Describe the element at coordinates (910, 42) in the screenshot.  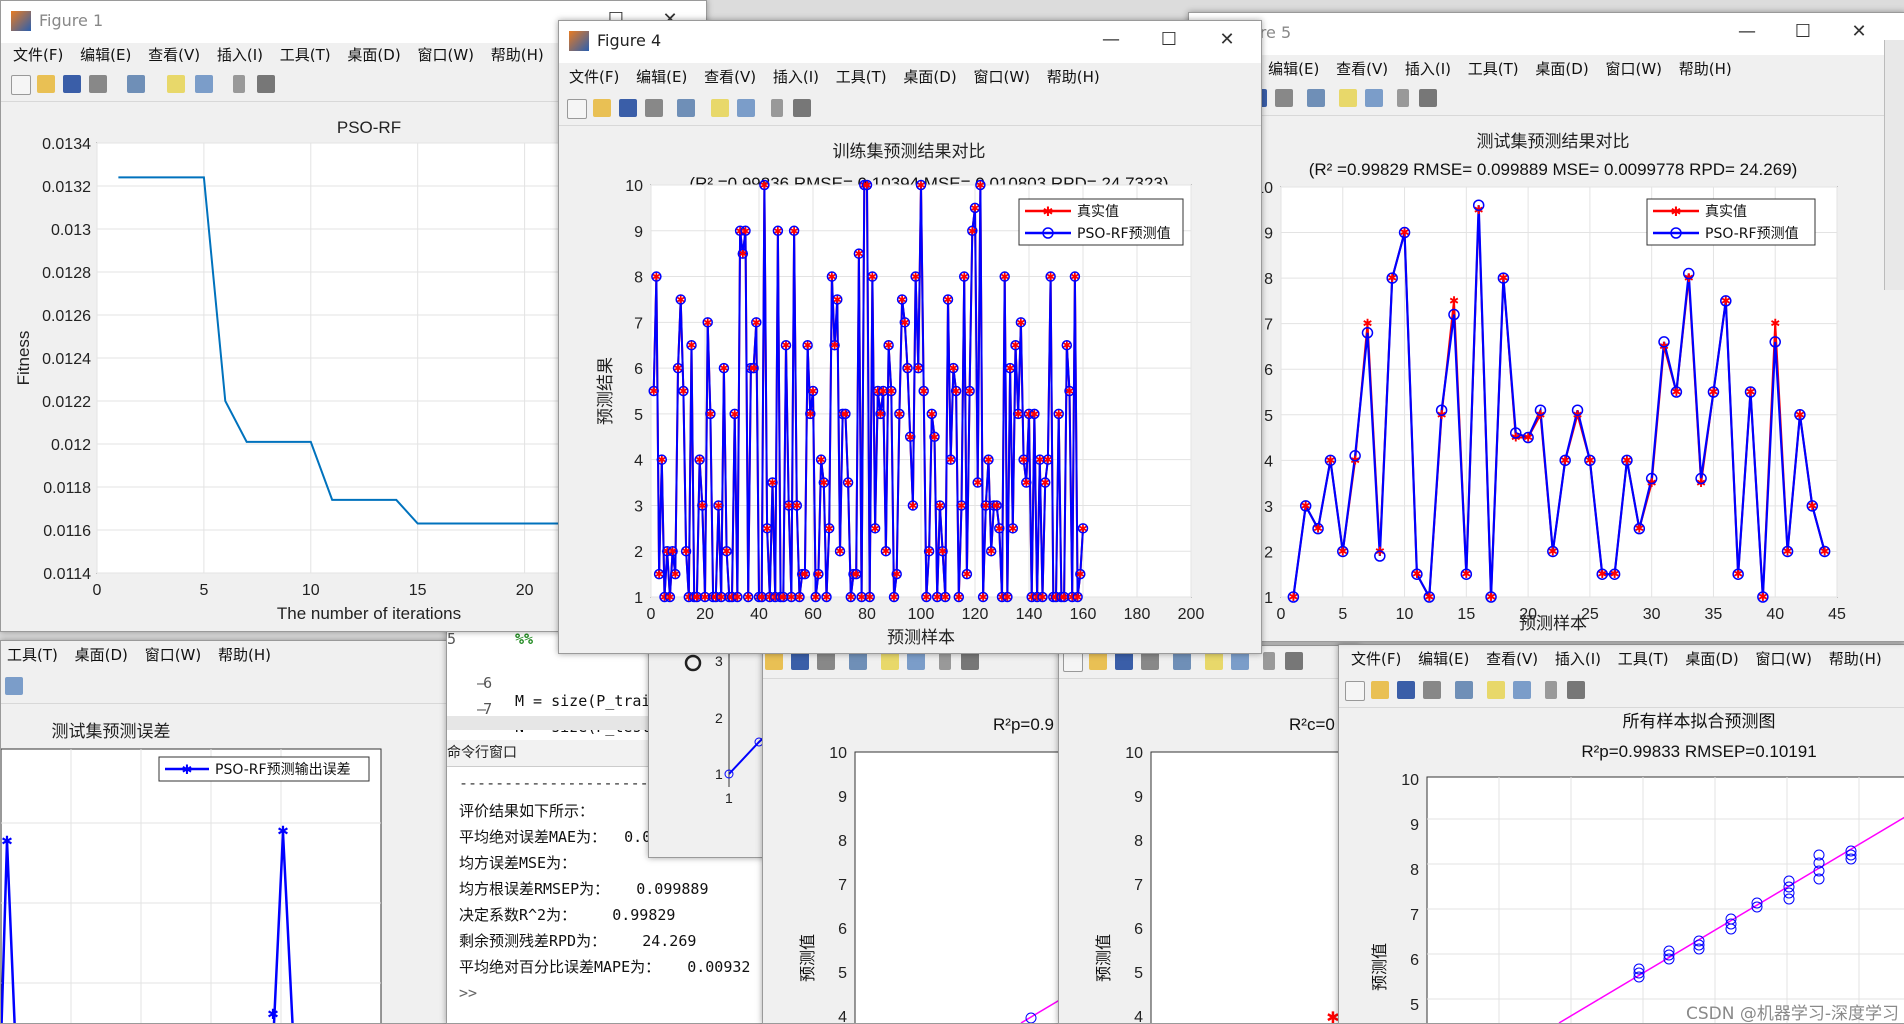
I see `figure4-titlebar: Figure 4 — ☐ ✕` at that location.